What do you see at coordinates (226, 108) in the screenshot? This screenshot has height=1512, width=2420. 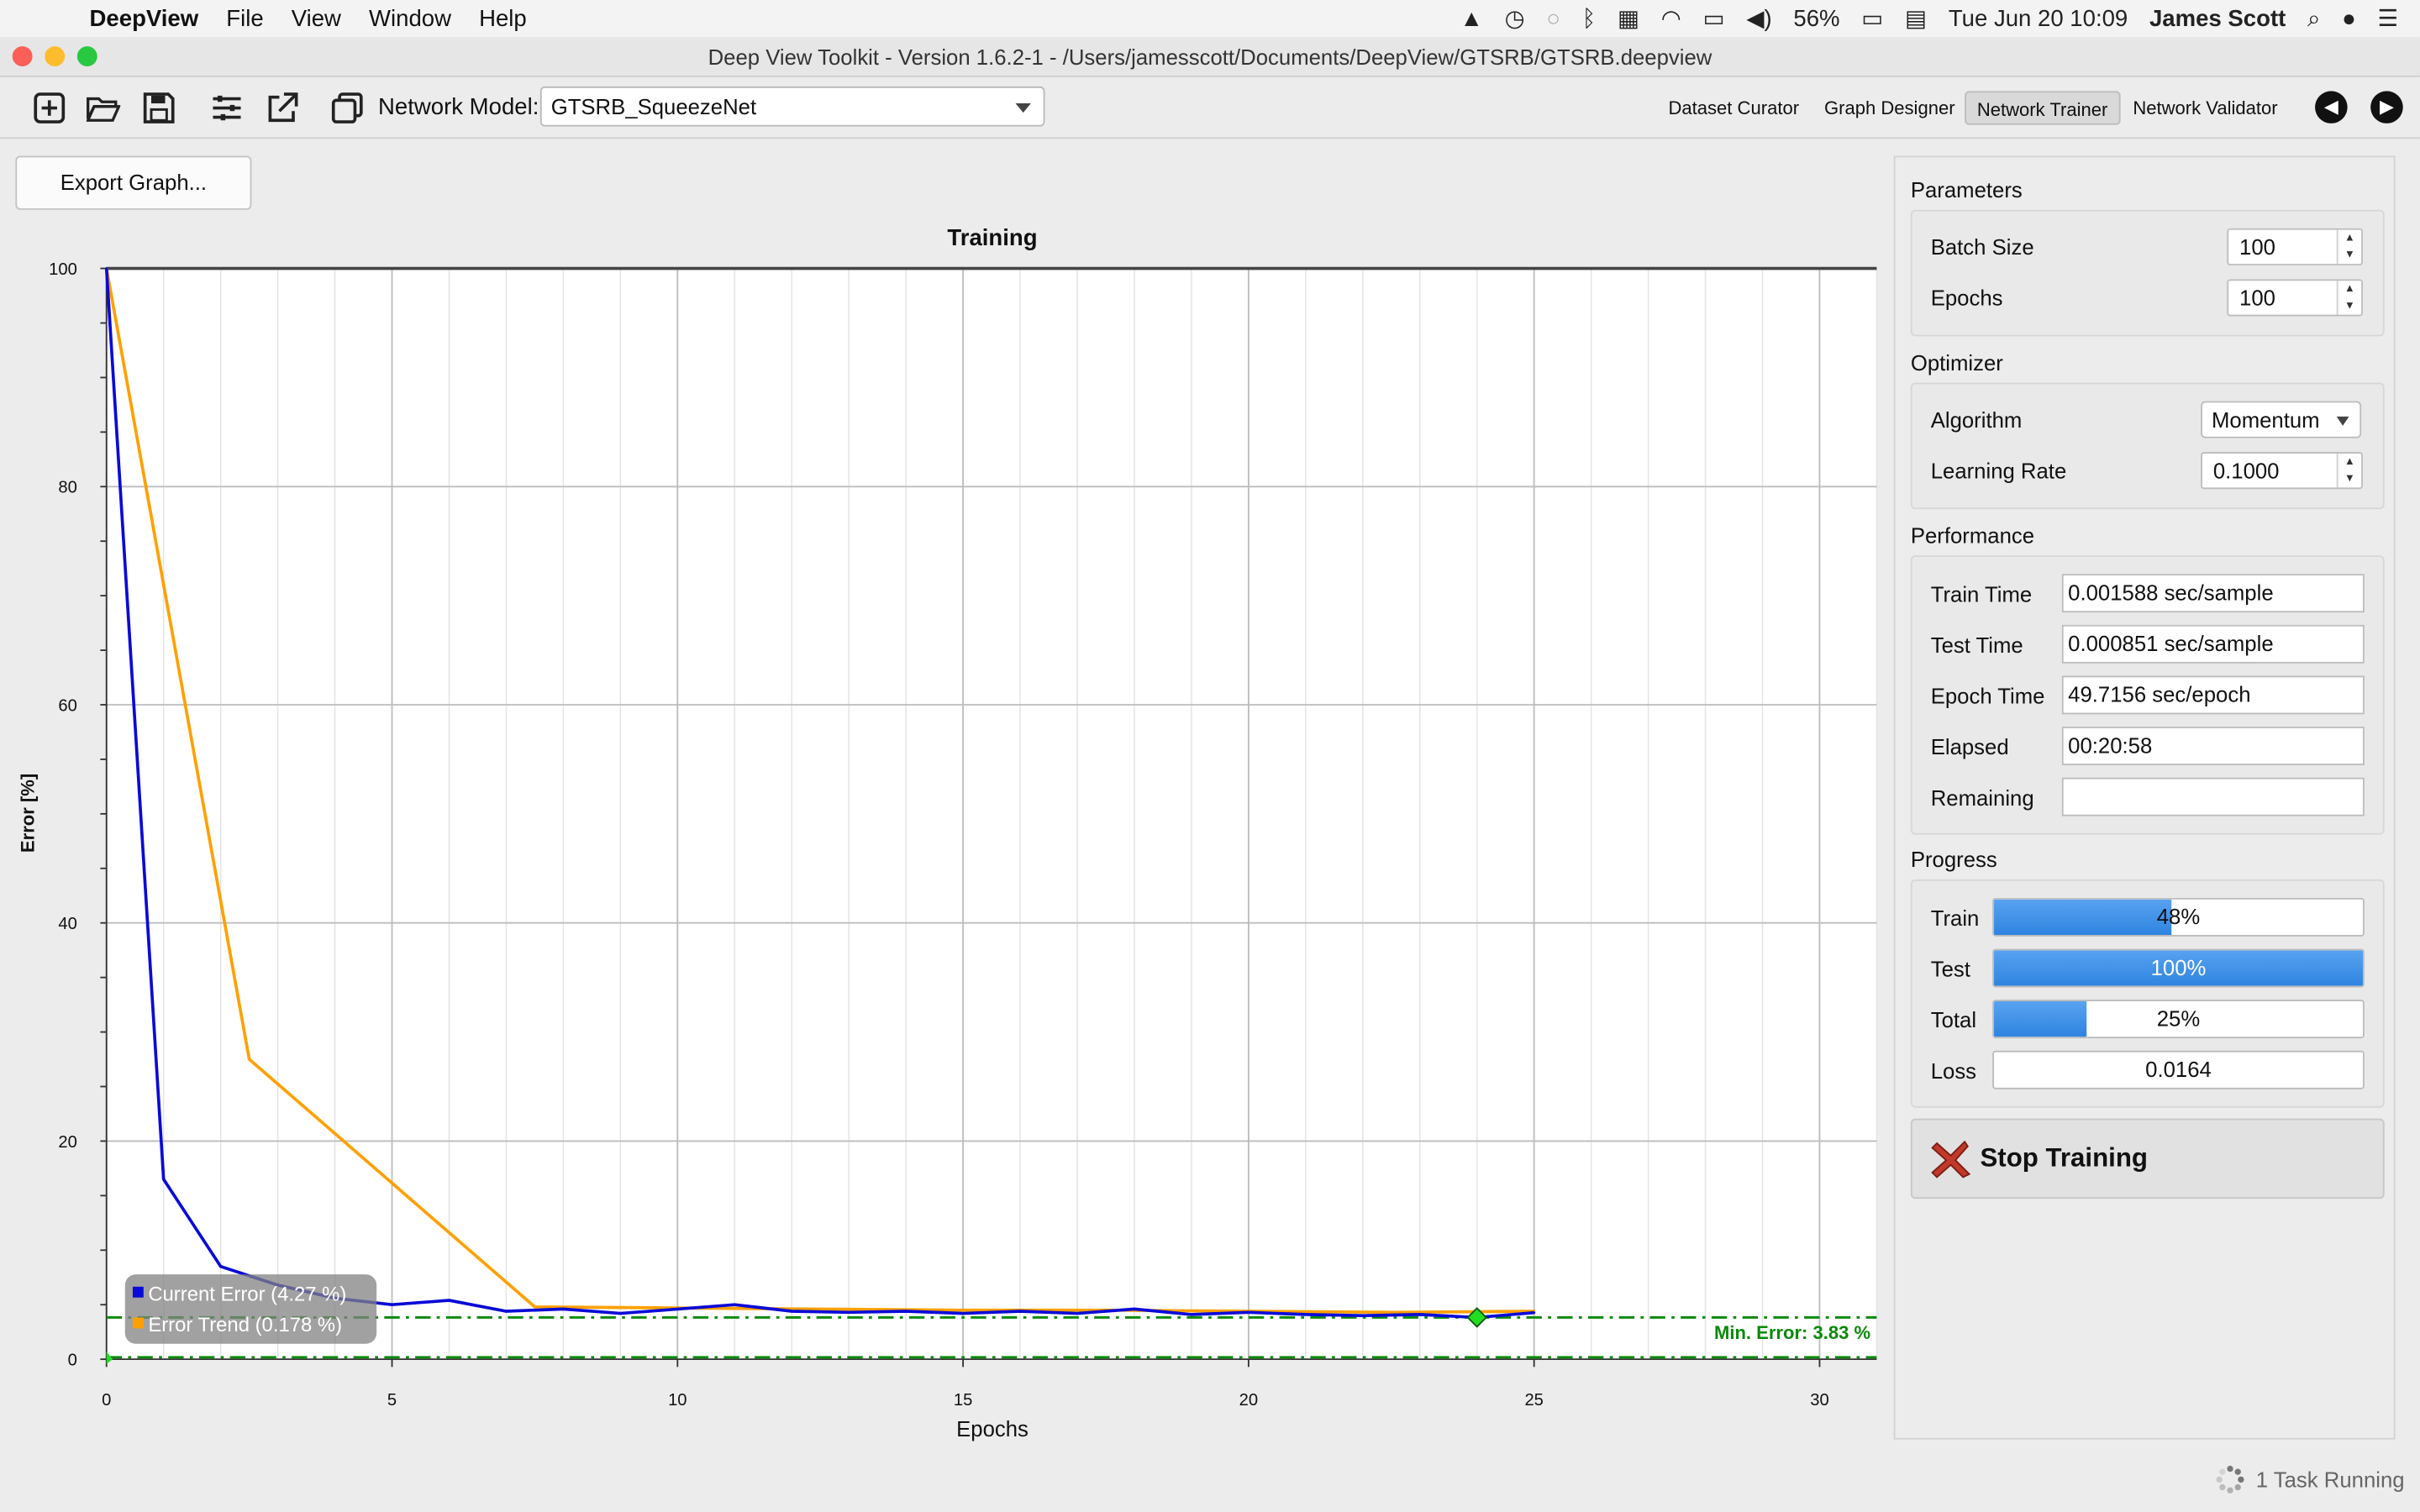 I see `settings-sliders-icon` at bounding box center [226, 108].